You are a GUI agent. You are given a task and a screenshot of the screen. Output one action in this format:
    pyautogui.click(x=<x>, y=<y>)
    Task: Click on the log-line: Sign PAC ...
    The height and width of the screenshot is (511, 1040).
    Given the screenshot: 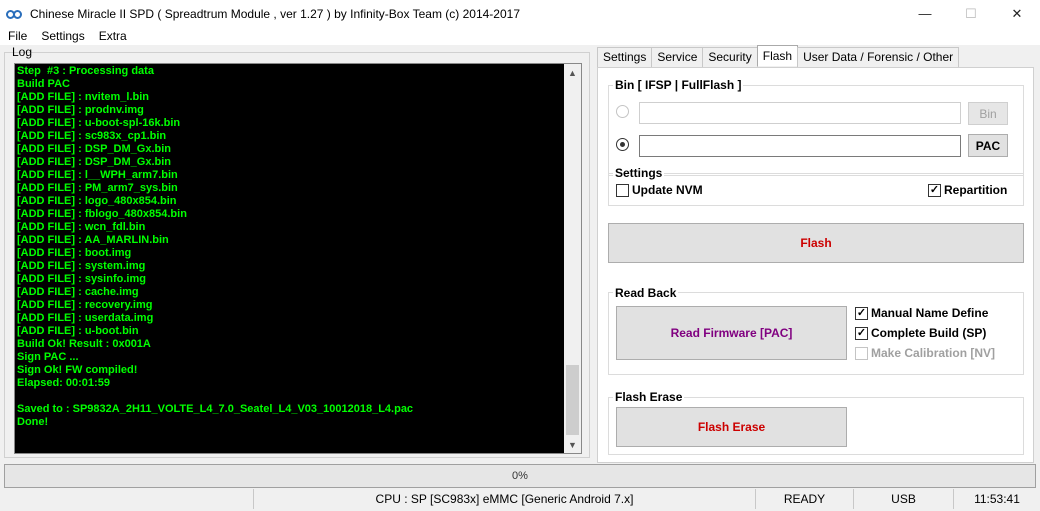 What is the action you would take?
    pyautogui.click(x=48, y=357)
    